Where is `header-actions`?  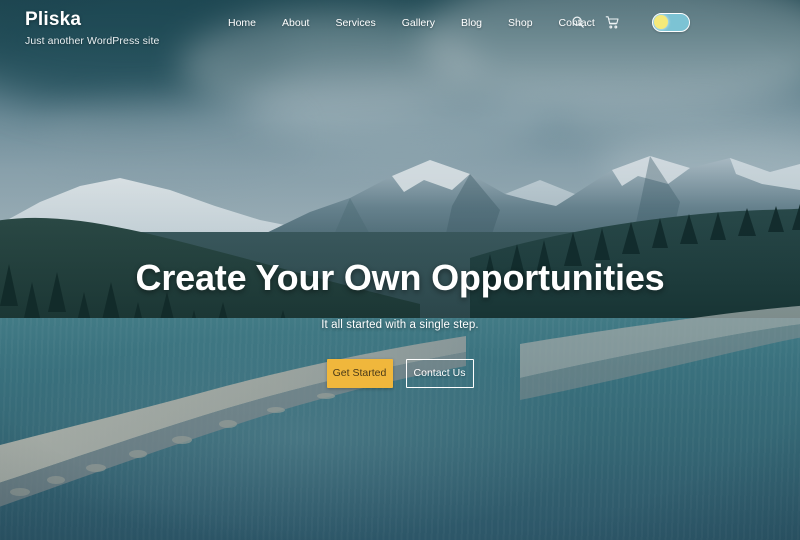
header-actions is located at coordinates (628, 22).